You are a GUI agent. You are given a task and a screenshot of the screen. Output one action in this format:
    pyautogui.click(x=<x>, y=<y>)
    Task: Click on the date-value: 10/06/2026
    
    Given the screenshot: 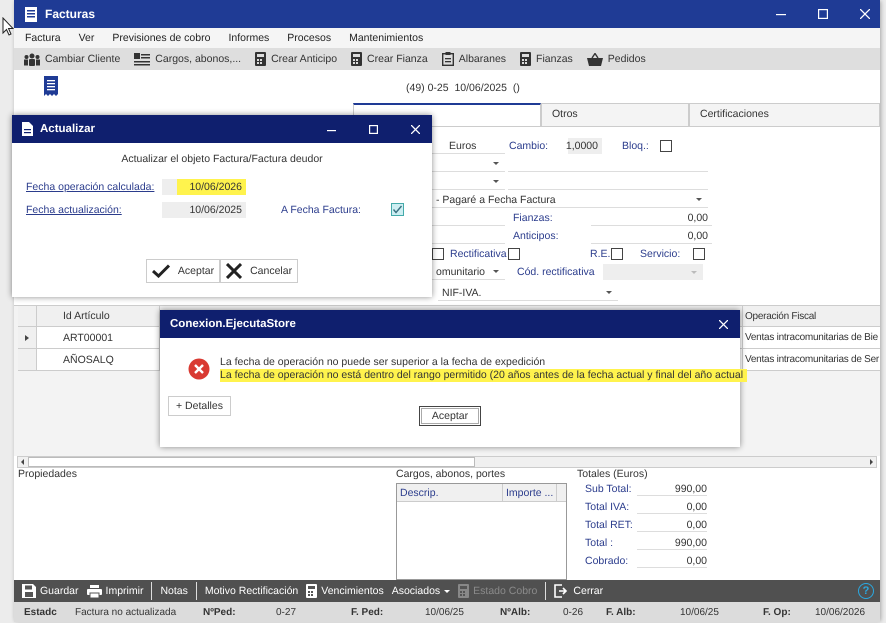 What is the action you would take?
    pyautogui.click(x=211, y=186)
    